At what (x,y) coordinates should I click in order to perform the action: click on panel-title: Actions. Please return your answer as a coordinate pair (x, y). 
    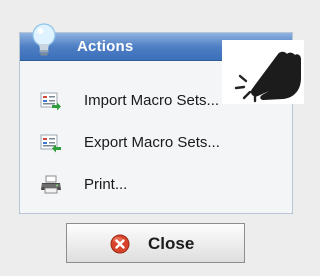
    Looking at the image, I should click on (105, 46).